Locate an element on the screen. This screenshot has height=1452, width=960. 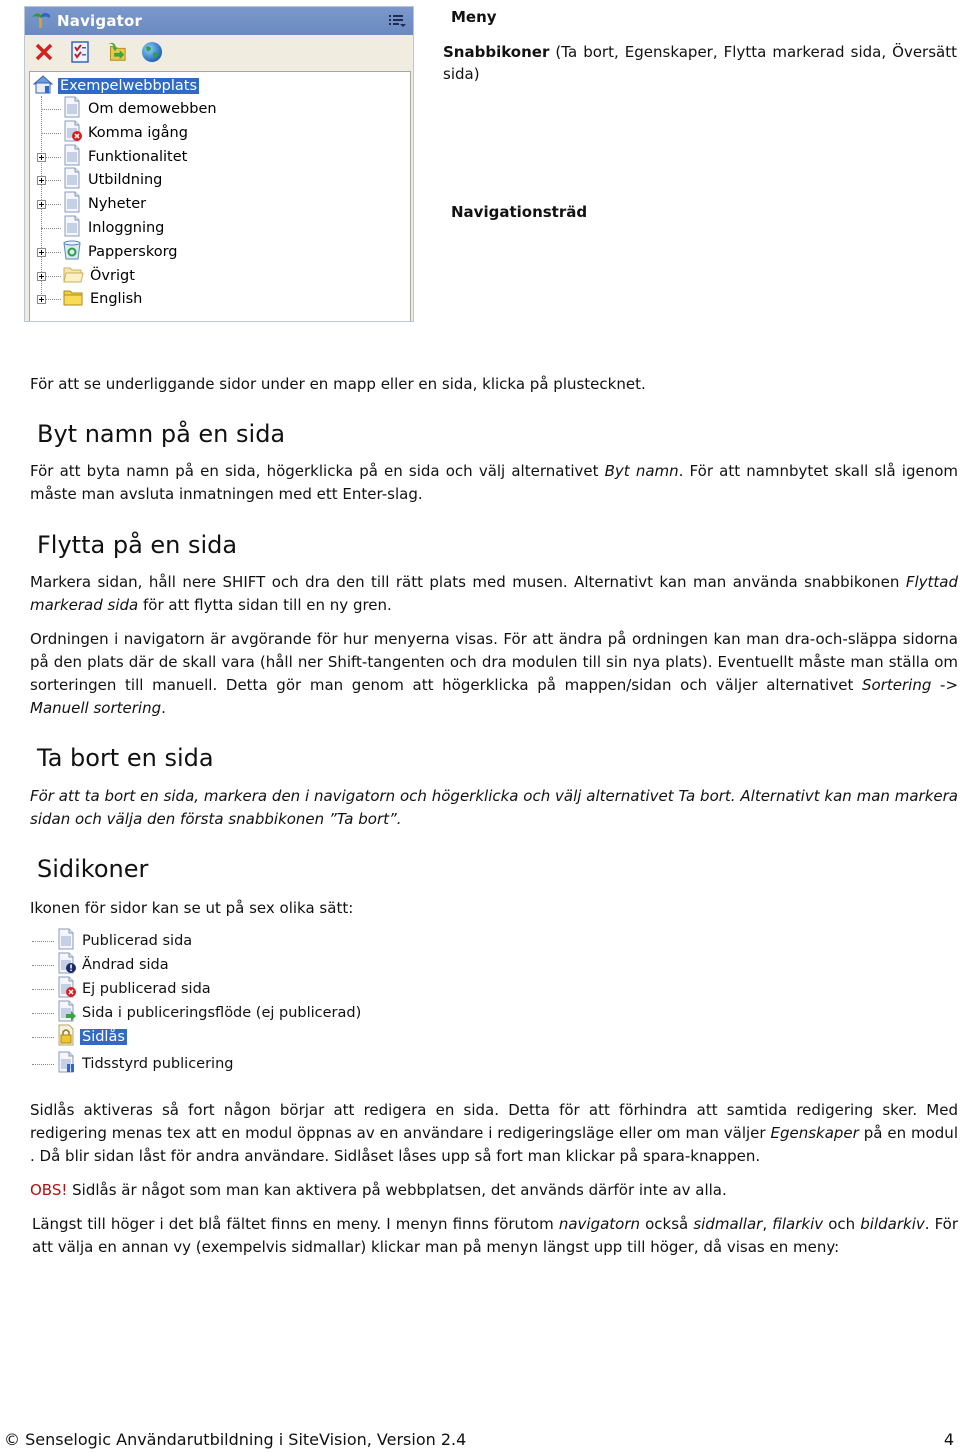
heading-icons: Sidikoner is located at coordinates (93, 869).